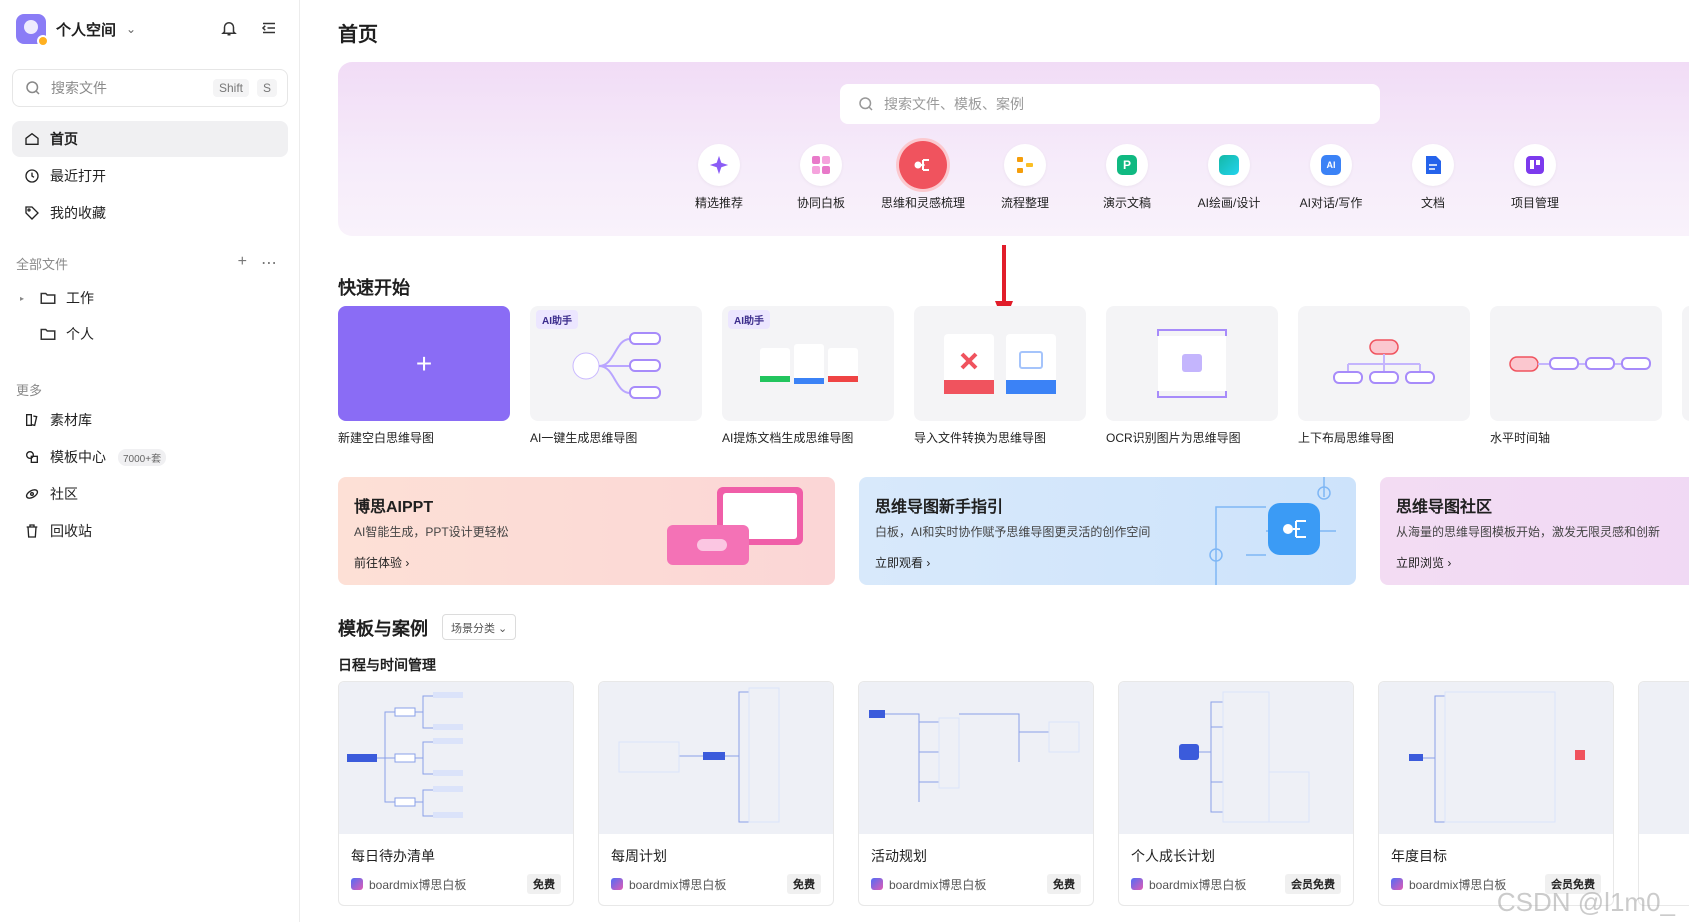  What do you see at coordinates (1432, 203) in the screenshot?
I see `category-label: 文档` at bounding box center [1432, 203].